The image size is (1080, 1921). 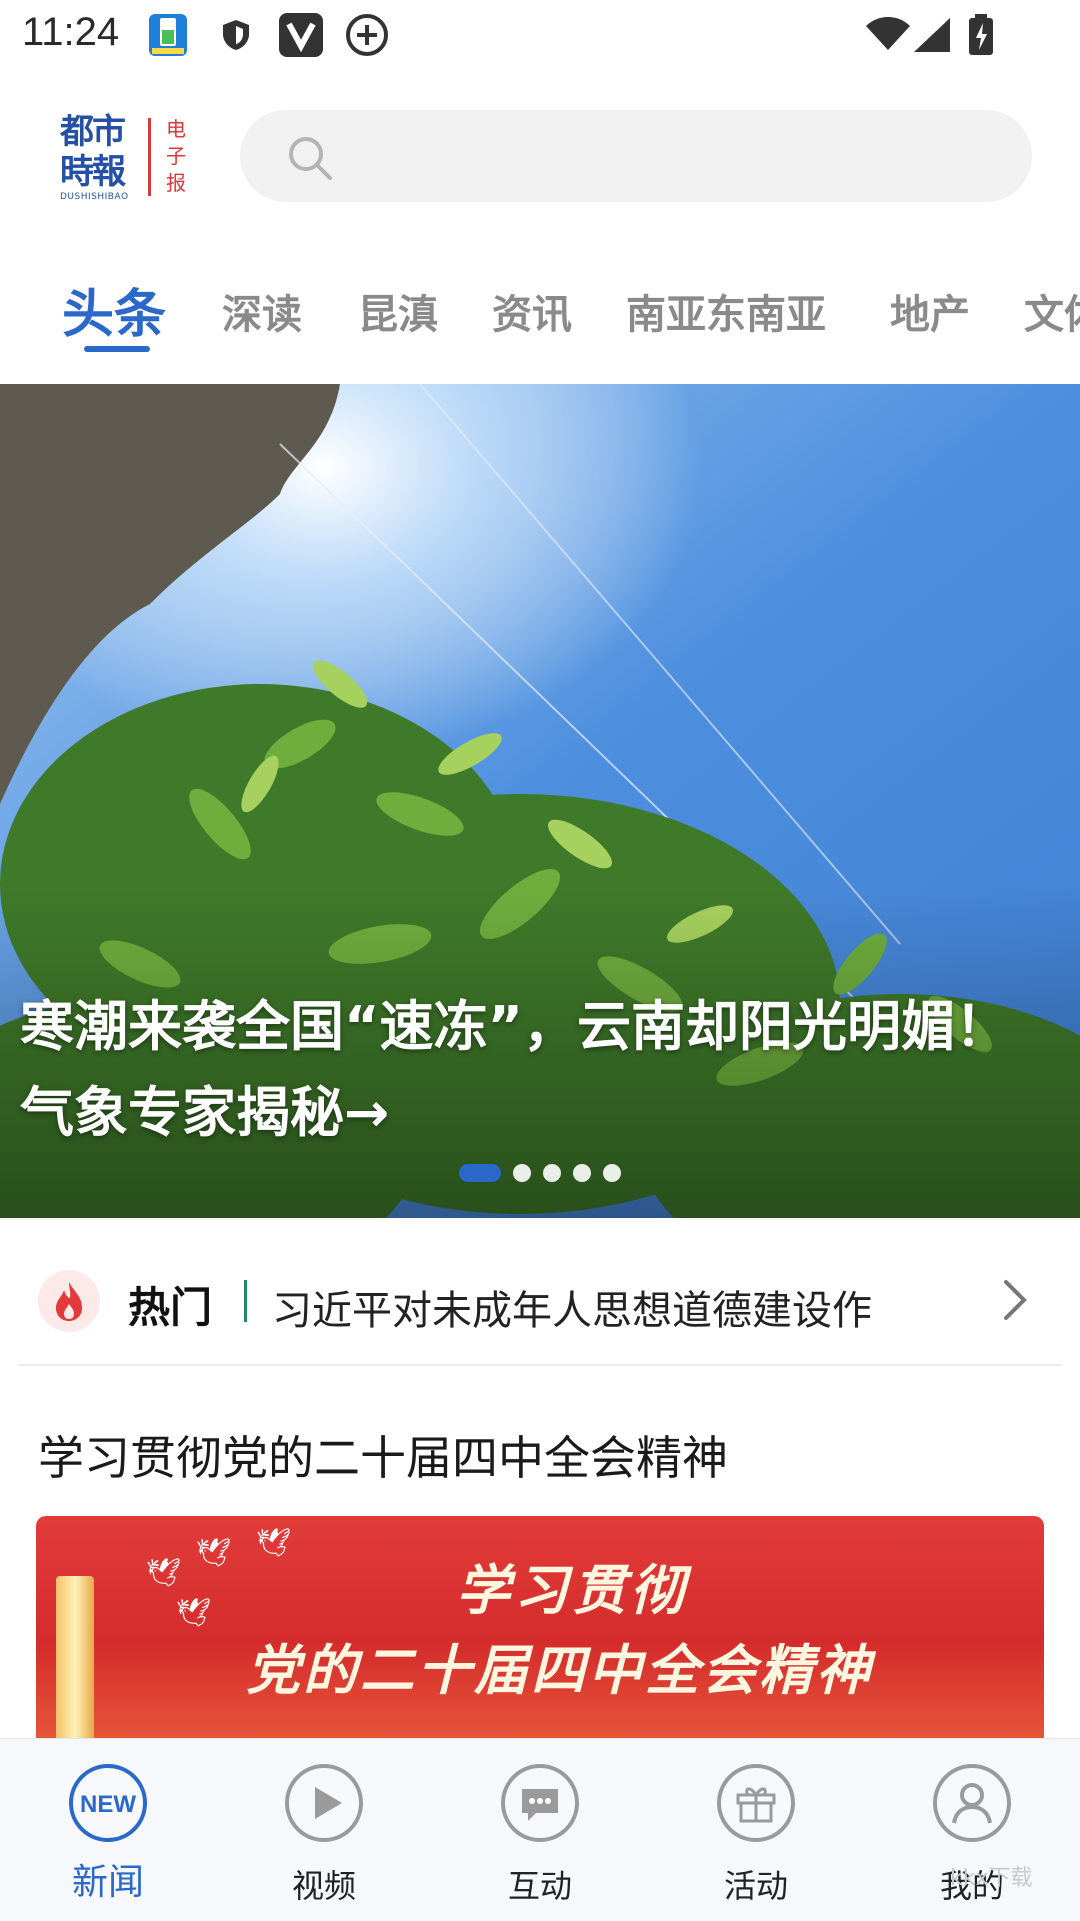 What do you see at coordinates (71, 32) in the screenshot?
I see `status-time: 11:24` at bounding box center [71, 32].